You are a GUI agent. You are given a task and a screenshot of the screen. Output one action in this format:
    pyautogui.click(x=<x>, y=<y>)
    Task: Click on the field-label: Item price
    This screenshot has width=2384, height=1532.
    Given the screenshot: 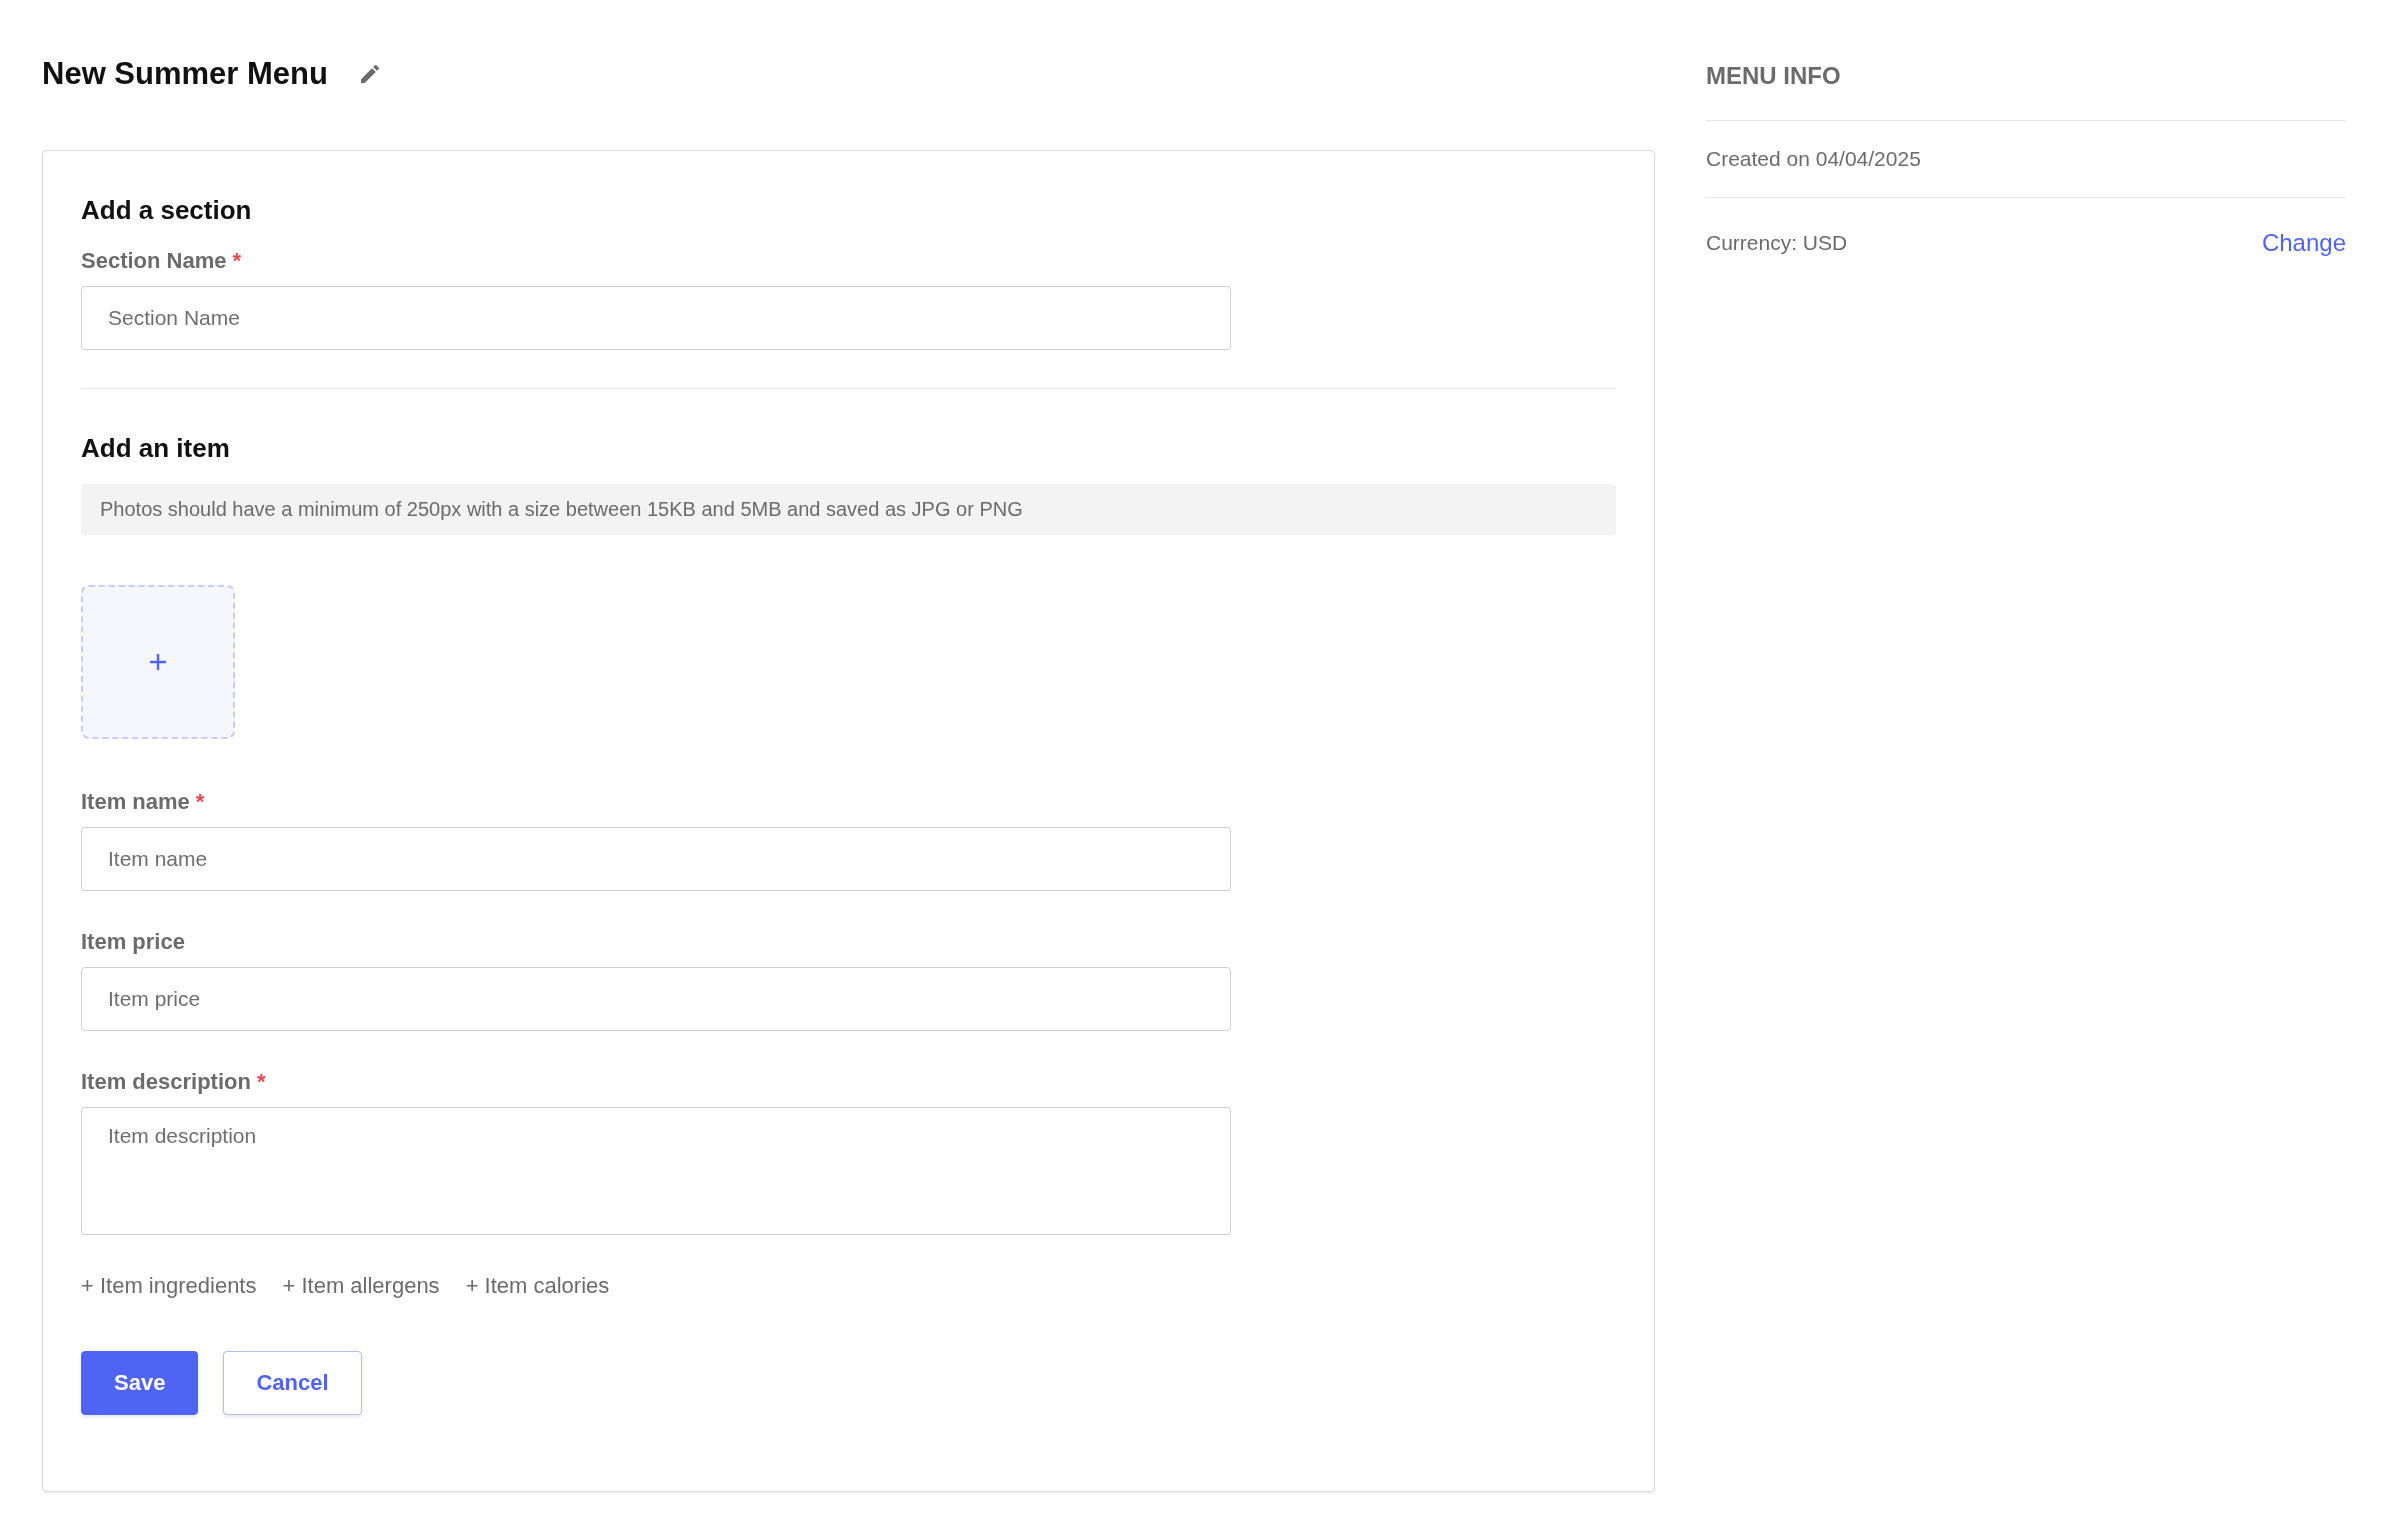 What is the action you would take?
    pyautogui.click(x=133, y=942)
    